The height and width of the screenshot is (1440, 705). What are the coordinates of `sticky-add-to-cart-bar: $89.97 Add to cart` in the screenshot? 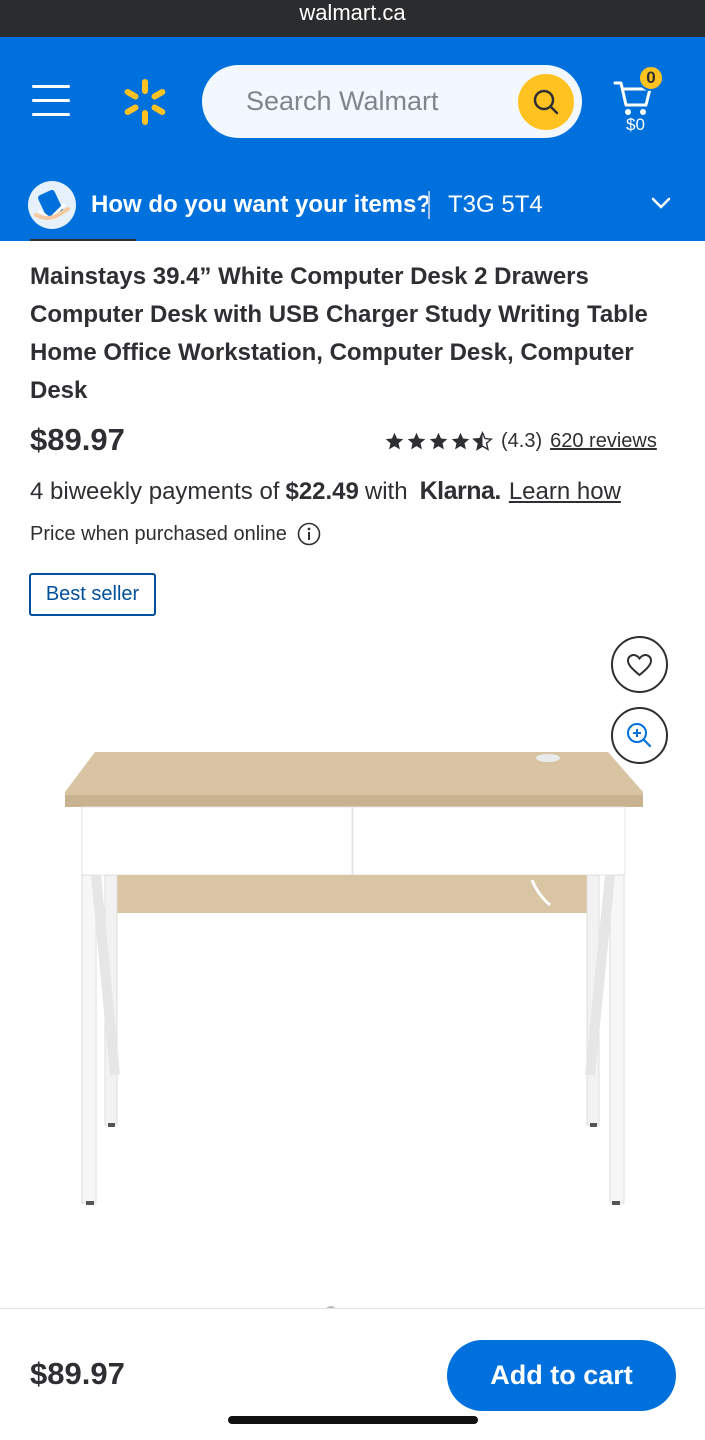 It's located at (352, 1374).